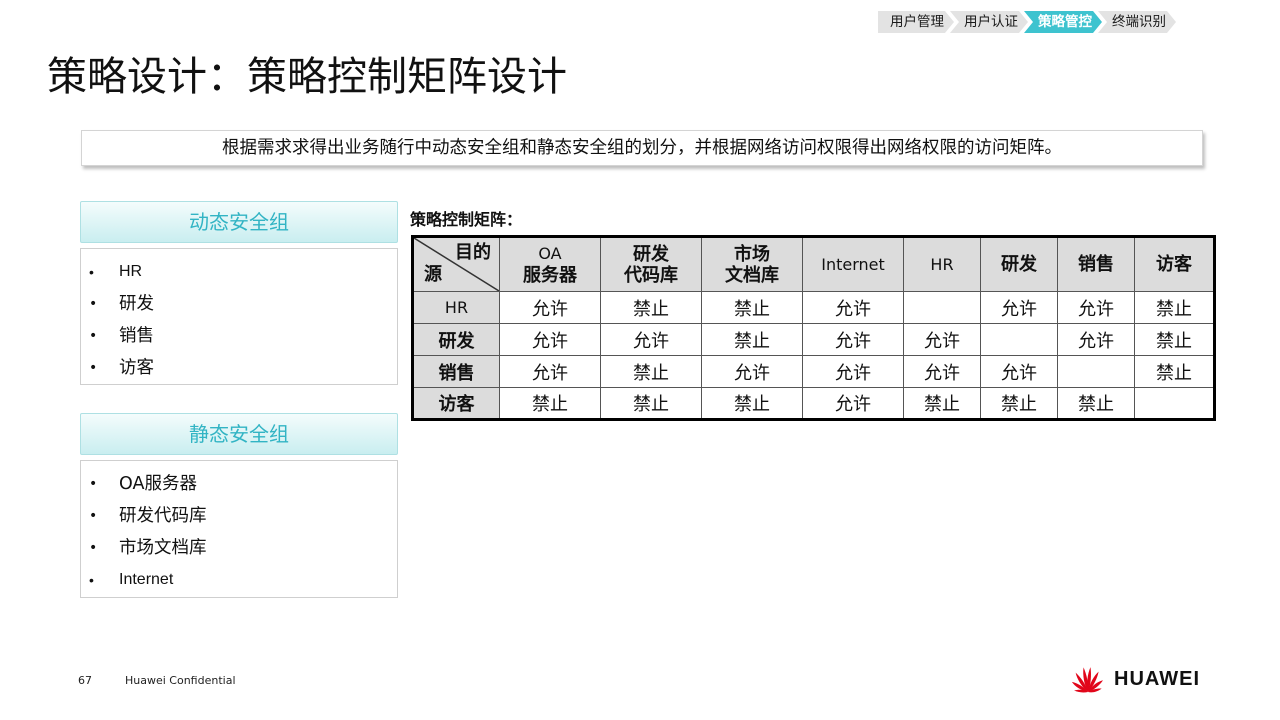  What do you see at coordinates (243, 368) in the screenshot?
I see `list-item: 访客` at bounding box center [243, 368].